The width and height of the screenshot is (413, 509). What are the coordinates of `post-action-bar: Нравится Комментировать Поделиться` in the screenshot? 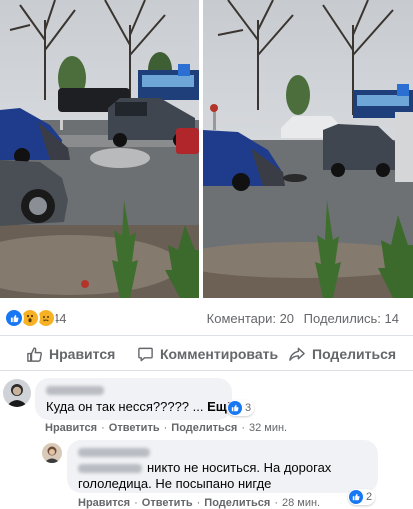 It's located at (206, 354).